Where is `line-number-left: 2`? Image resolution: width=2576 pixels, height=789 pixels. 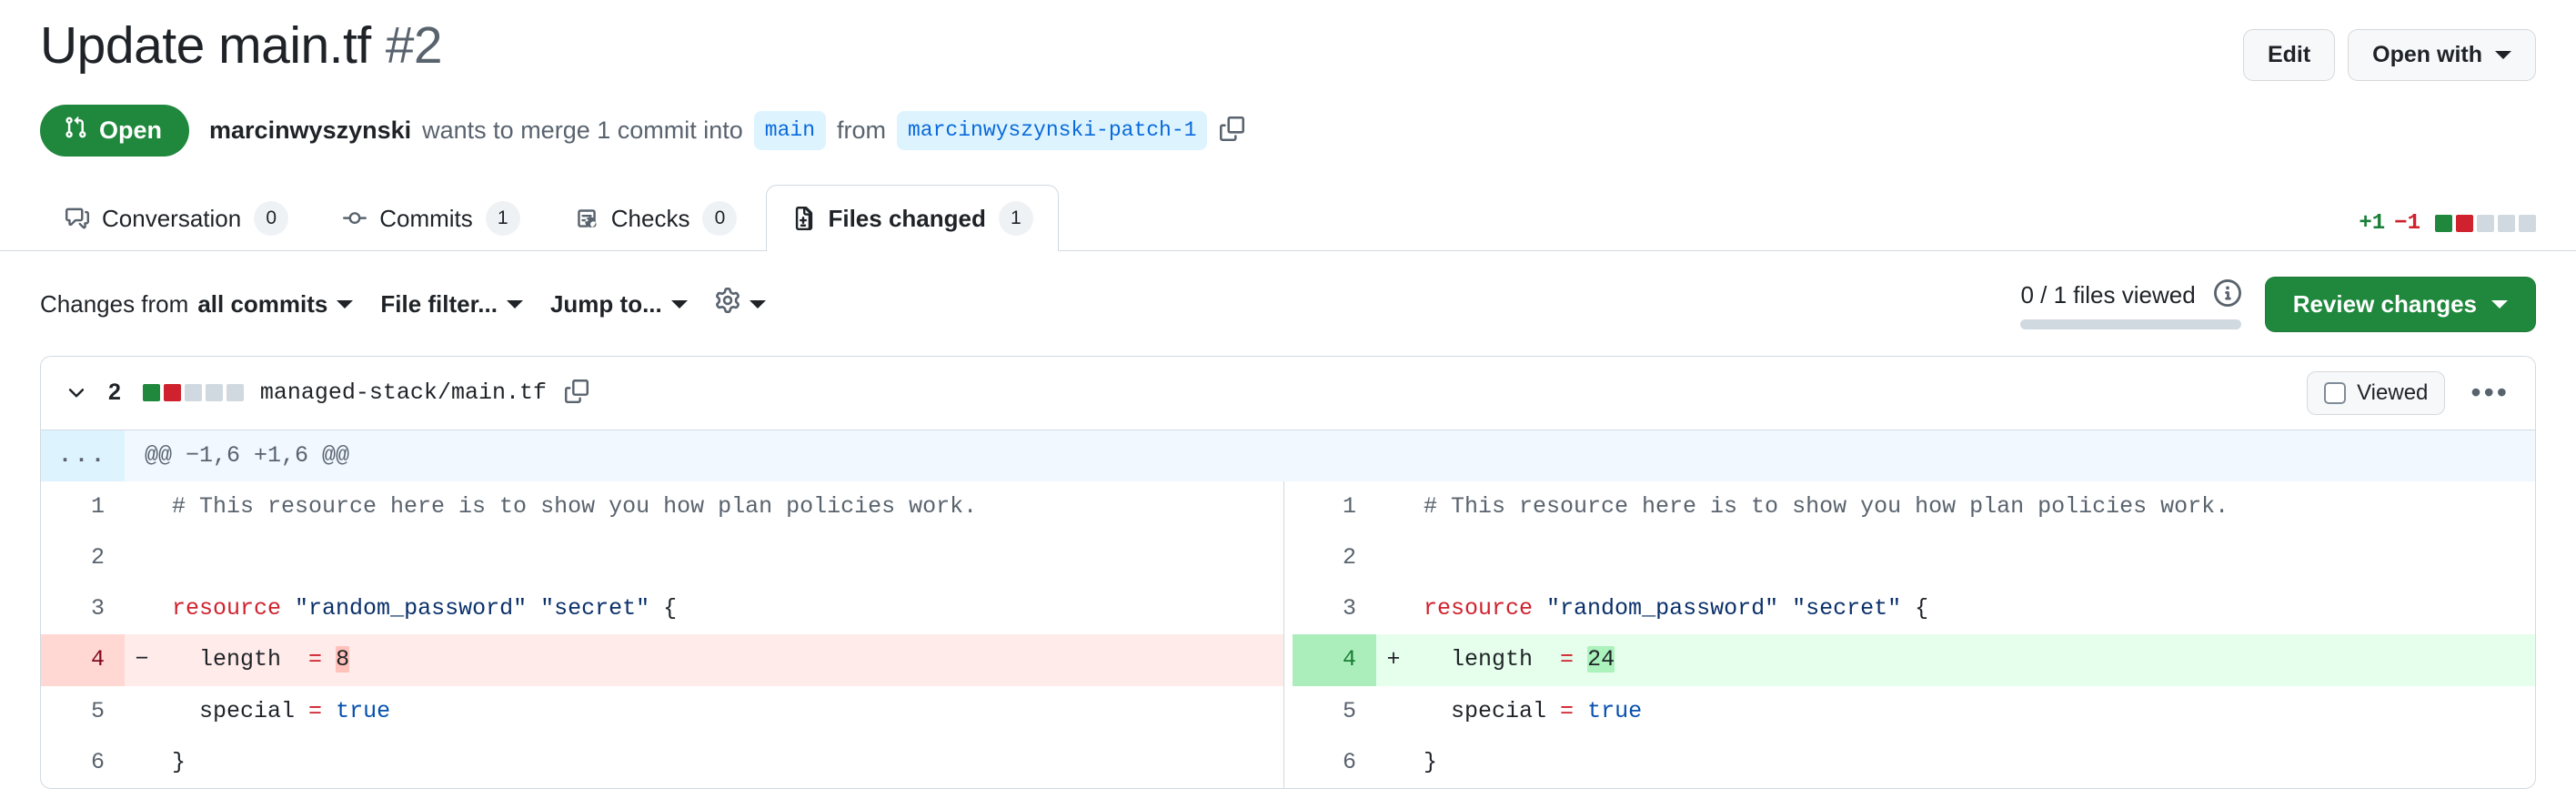 line-number-left: 2 is located at coordinates (83, 557).